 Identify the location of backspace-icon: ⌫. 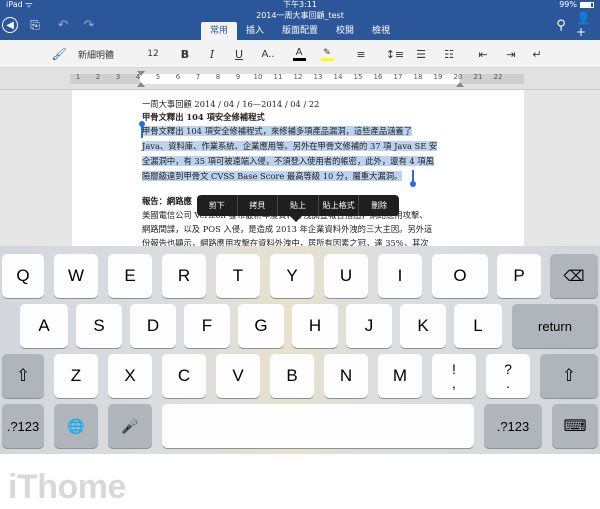
(574, 276).